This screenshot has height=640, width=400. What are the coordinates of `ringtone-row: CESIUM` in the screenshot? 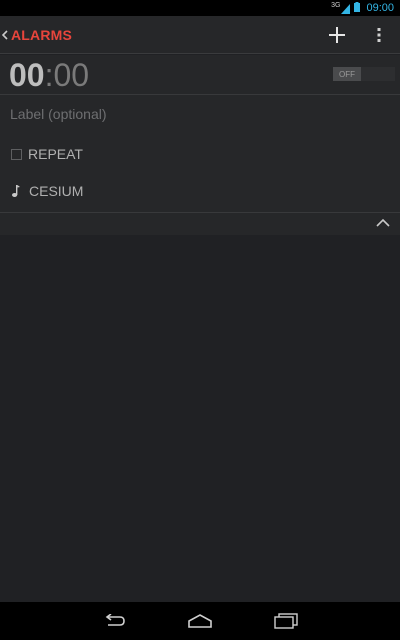 It's located at (47, 191).